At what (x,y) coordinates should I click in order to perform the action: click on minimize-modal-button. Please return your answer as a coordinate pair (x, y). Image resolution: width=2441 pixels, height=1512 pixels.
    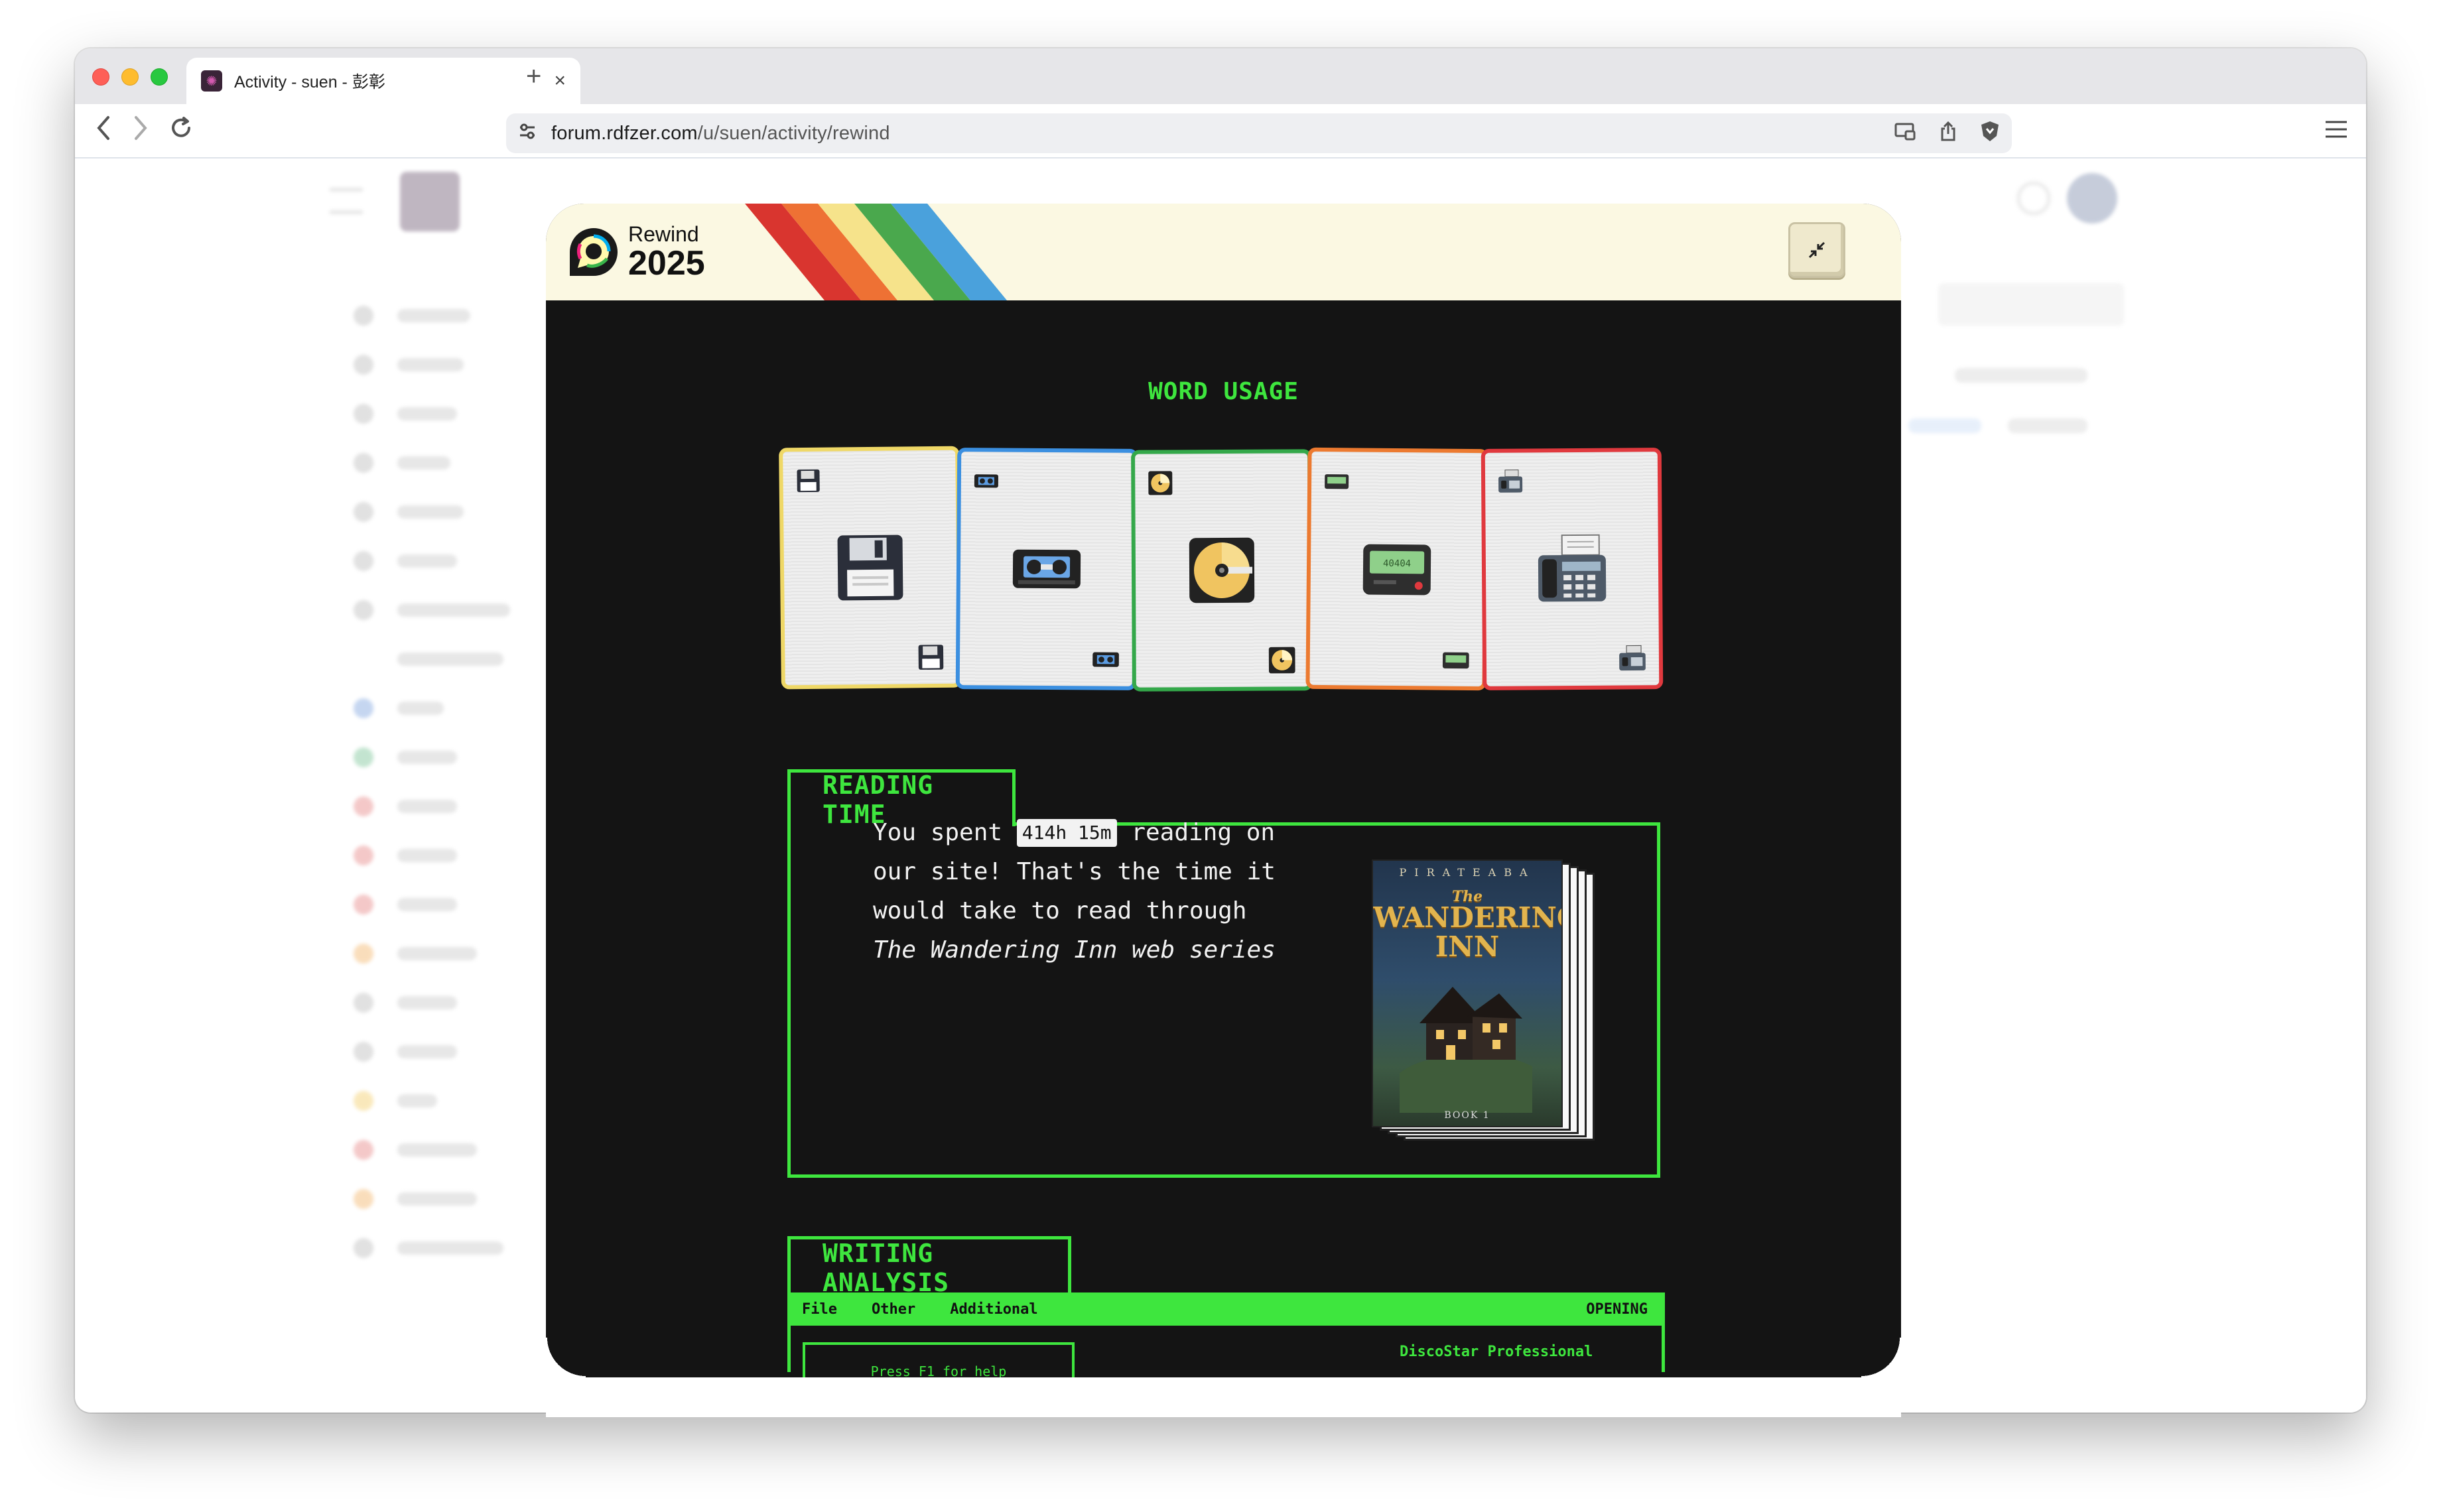
    Looking at the image, I should click on (1817, 250).